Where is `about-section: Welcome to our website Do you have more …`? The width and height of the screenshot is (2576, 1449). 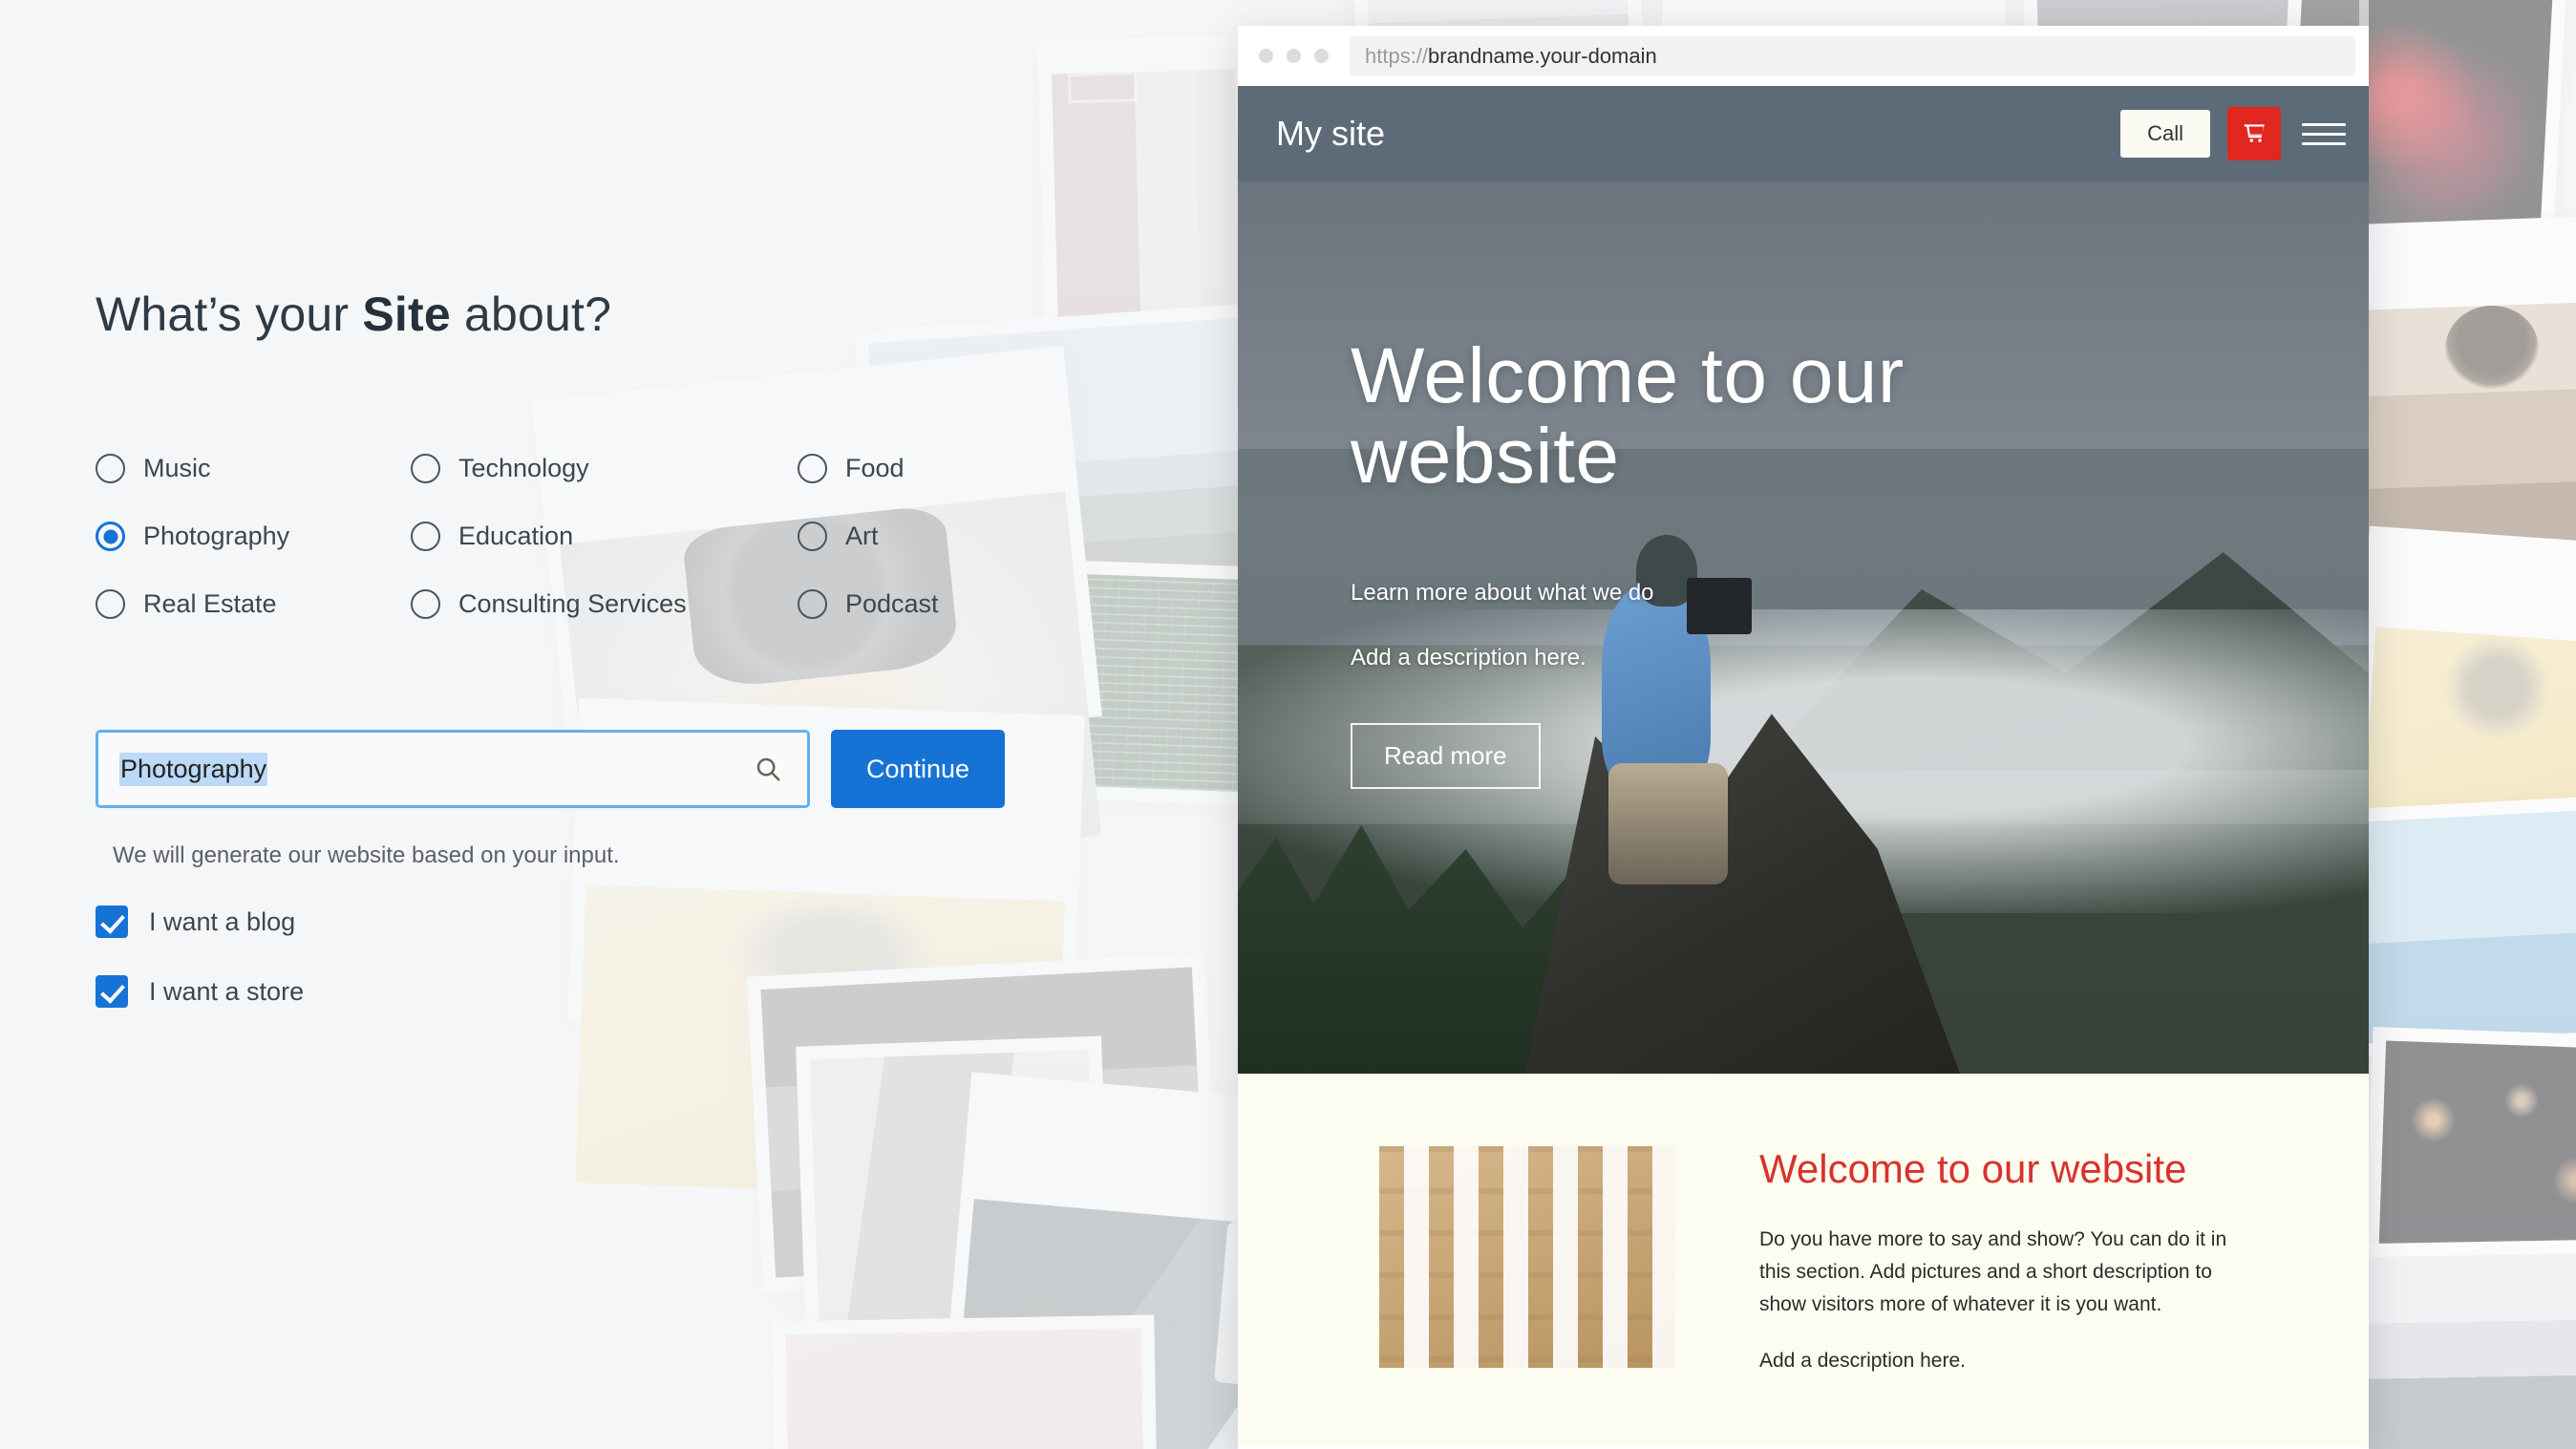 about-section: Welcome to our website Do you have more … is located at coordinates (1803, 1260).